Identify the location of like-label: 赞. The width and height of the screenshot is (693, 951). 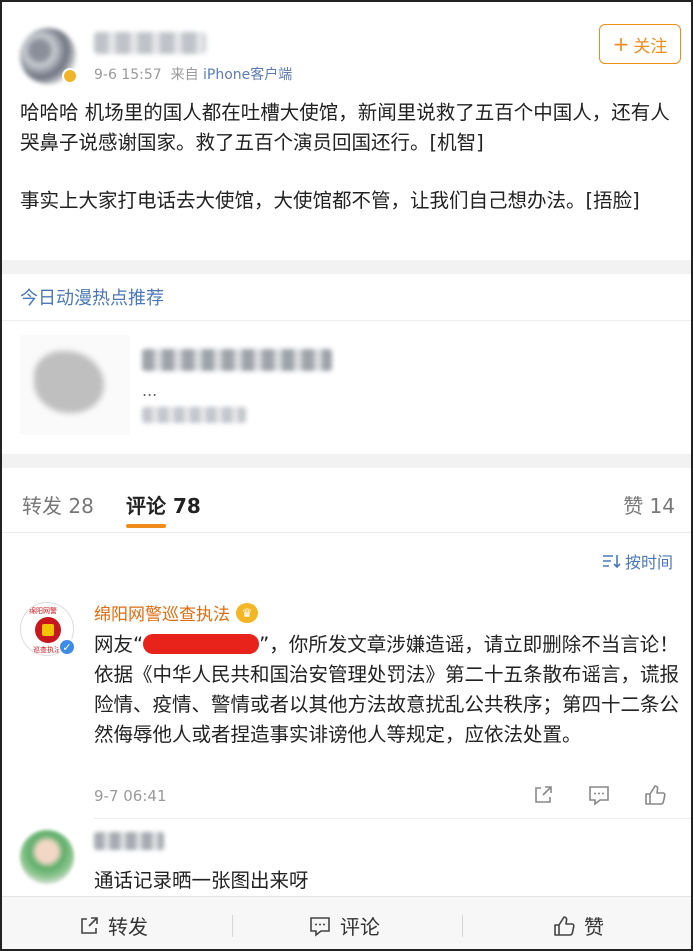
(594, 927).